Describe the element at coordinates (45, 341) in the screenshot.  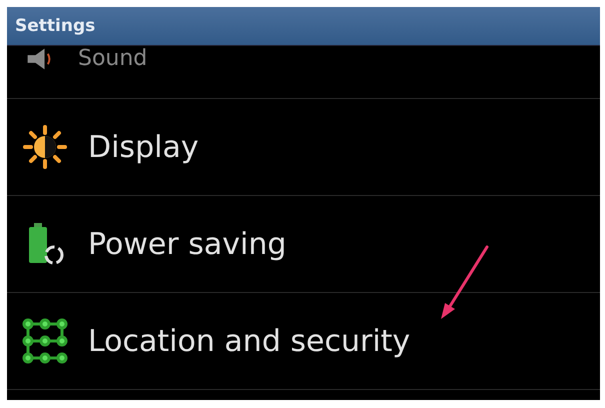
I see `dot-pattern-icon` at that location.